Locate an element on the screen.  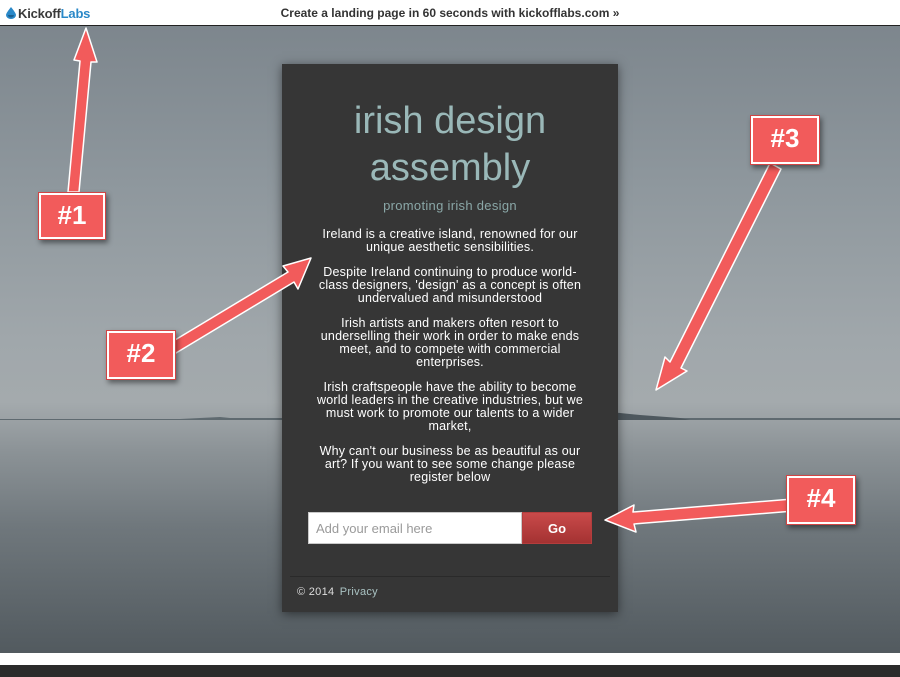
annotation-badge-3: #3 is located at coordinates (785, 140).